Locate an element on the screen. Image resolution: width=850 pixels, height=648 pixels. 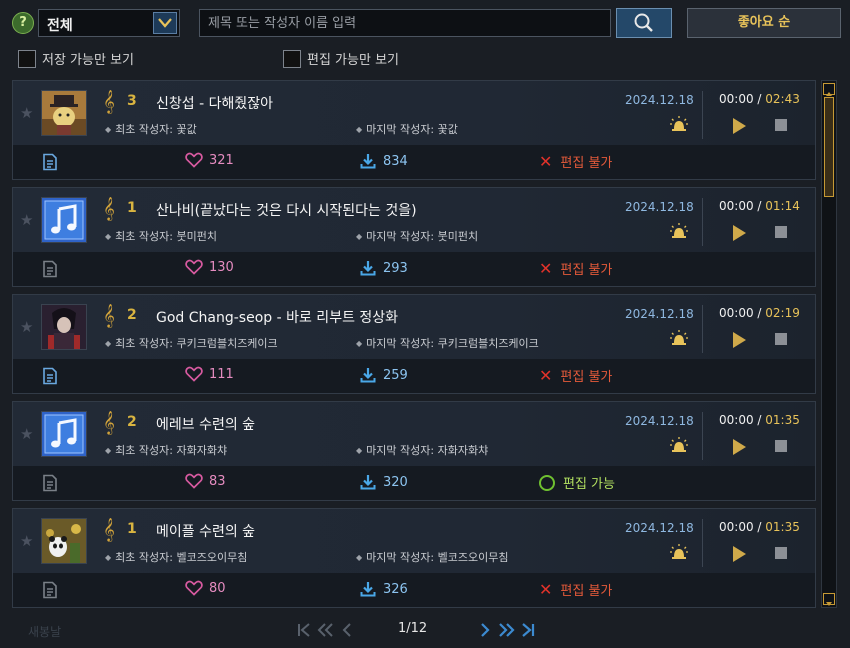
song-title: 에레브 수련의 숲 is located at coordinates (205, 424).